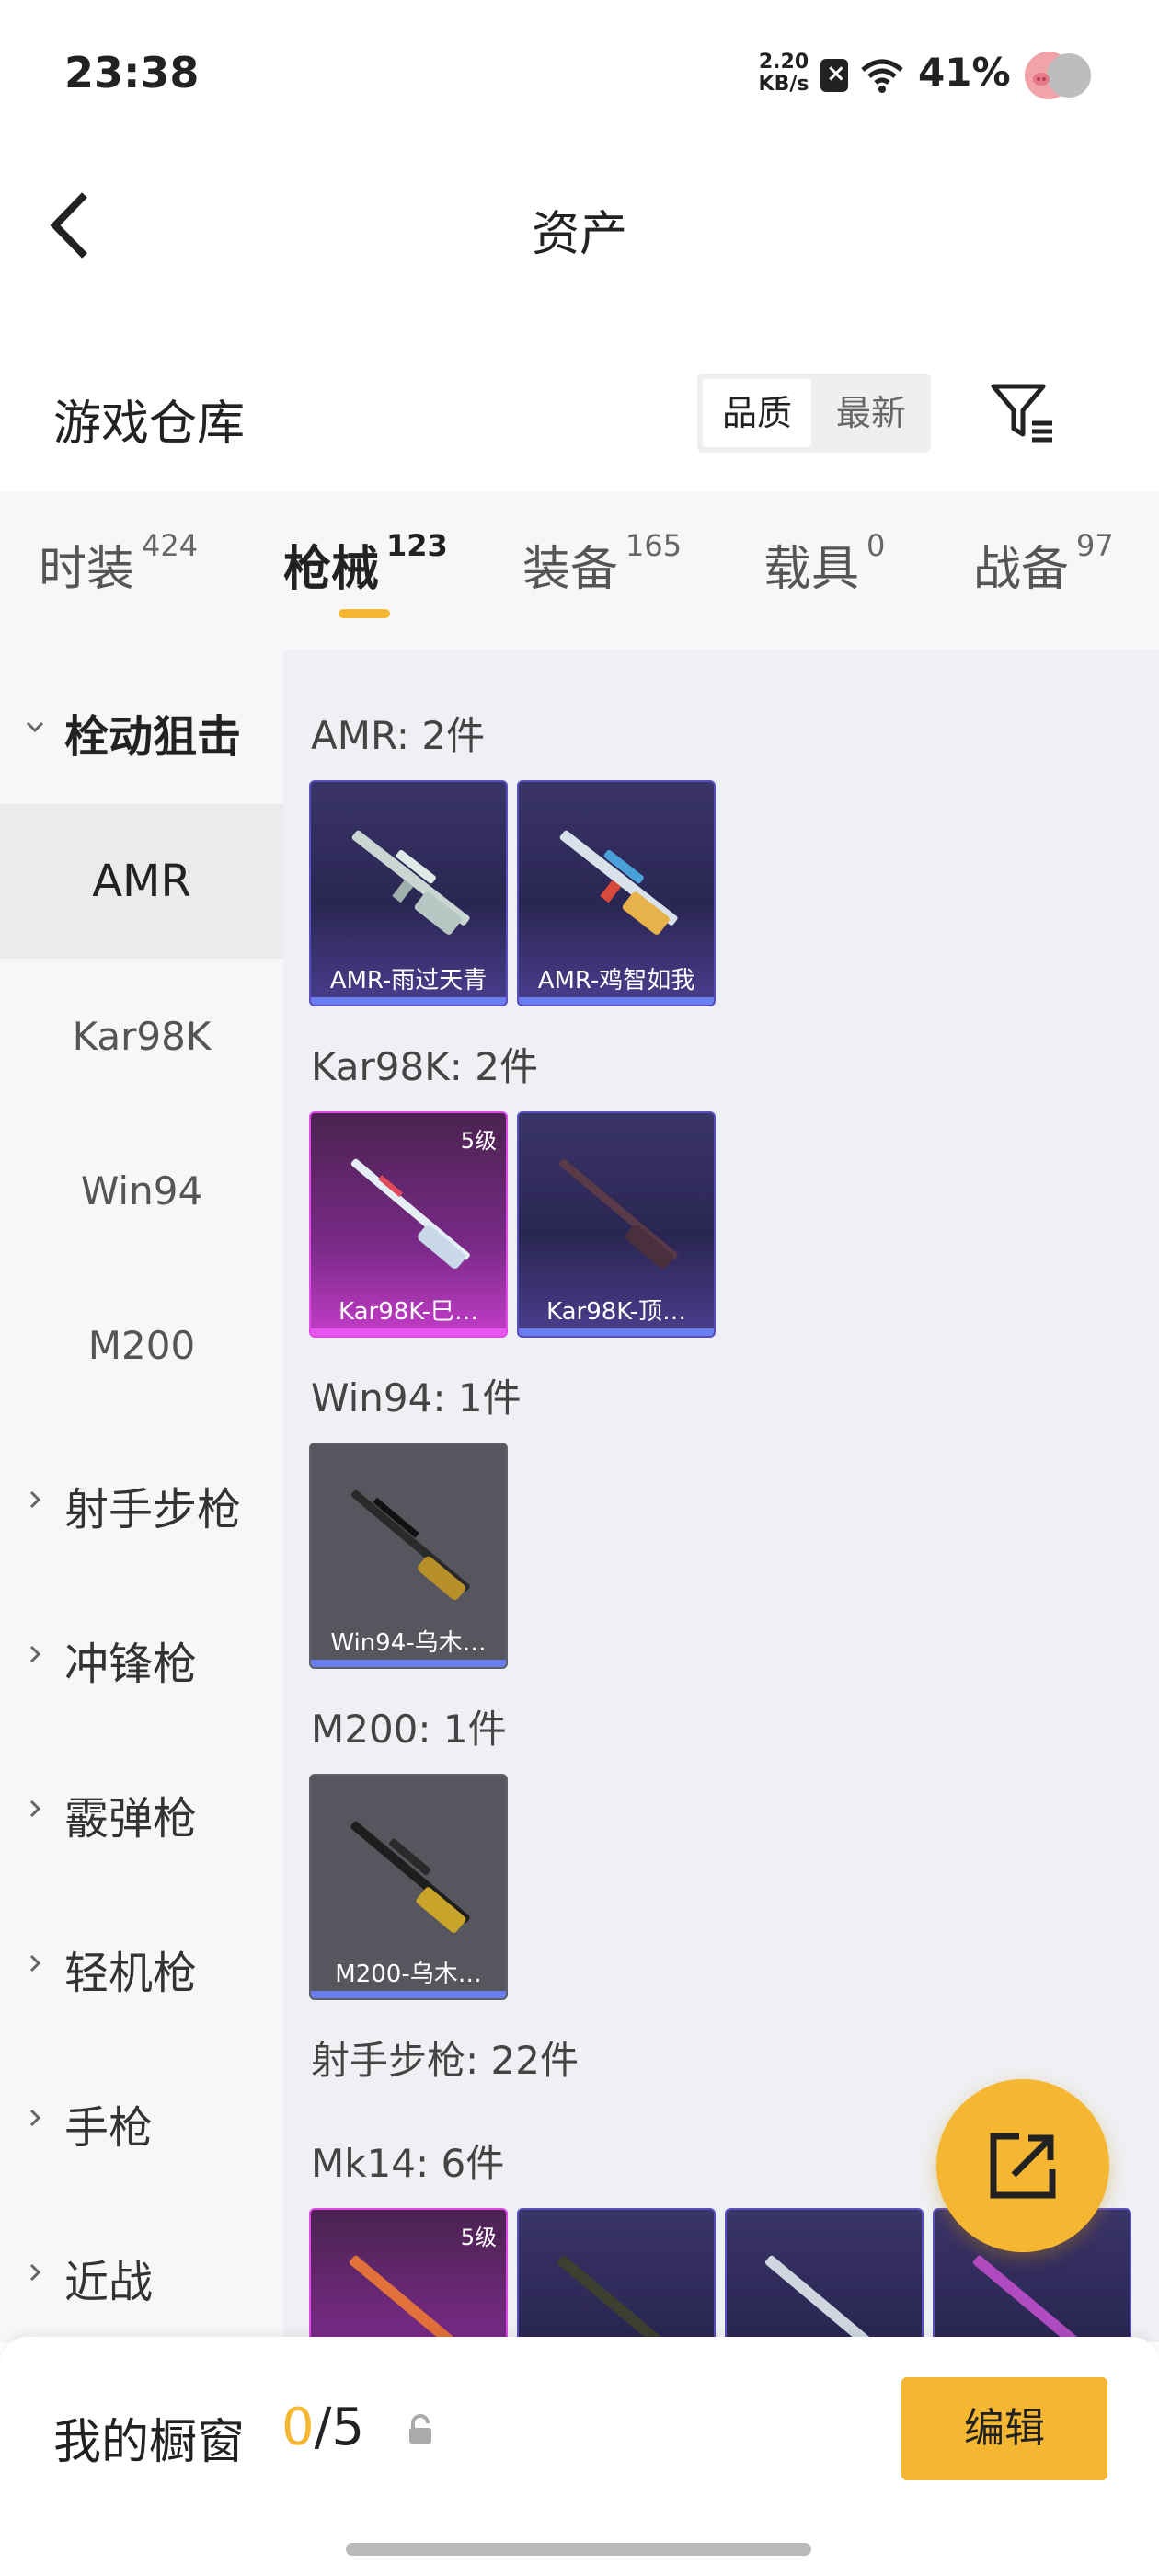  Describe the element at coordinates (445, 2060) in the screenshot. I see `group-title-marksman: 射手步枪: 22件` at that location.